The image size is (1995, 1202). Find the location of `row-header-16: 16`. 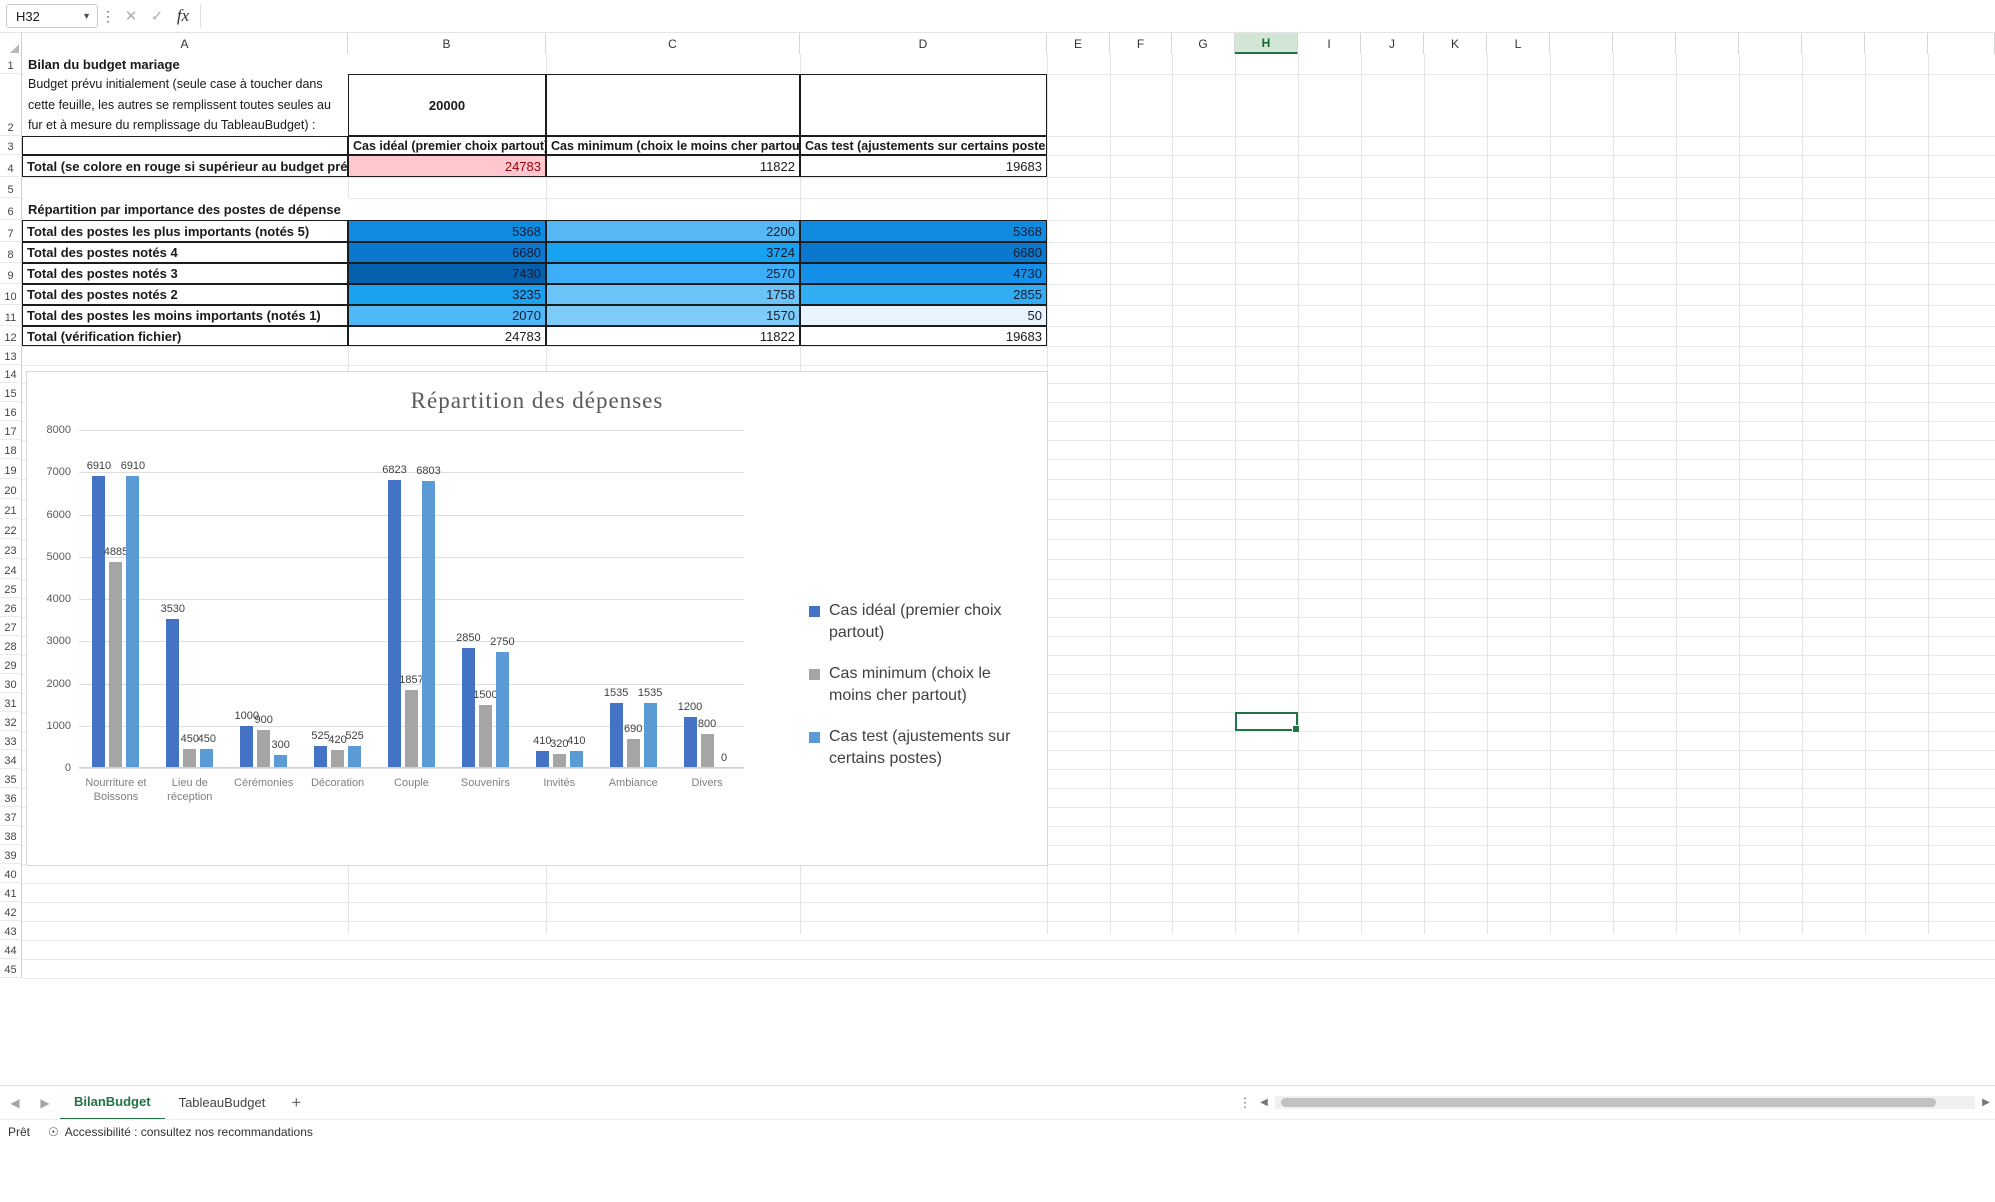

row-header-16: 16 is located at coordinates (11, 411).